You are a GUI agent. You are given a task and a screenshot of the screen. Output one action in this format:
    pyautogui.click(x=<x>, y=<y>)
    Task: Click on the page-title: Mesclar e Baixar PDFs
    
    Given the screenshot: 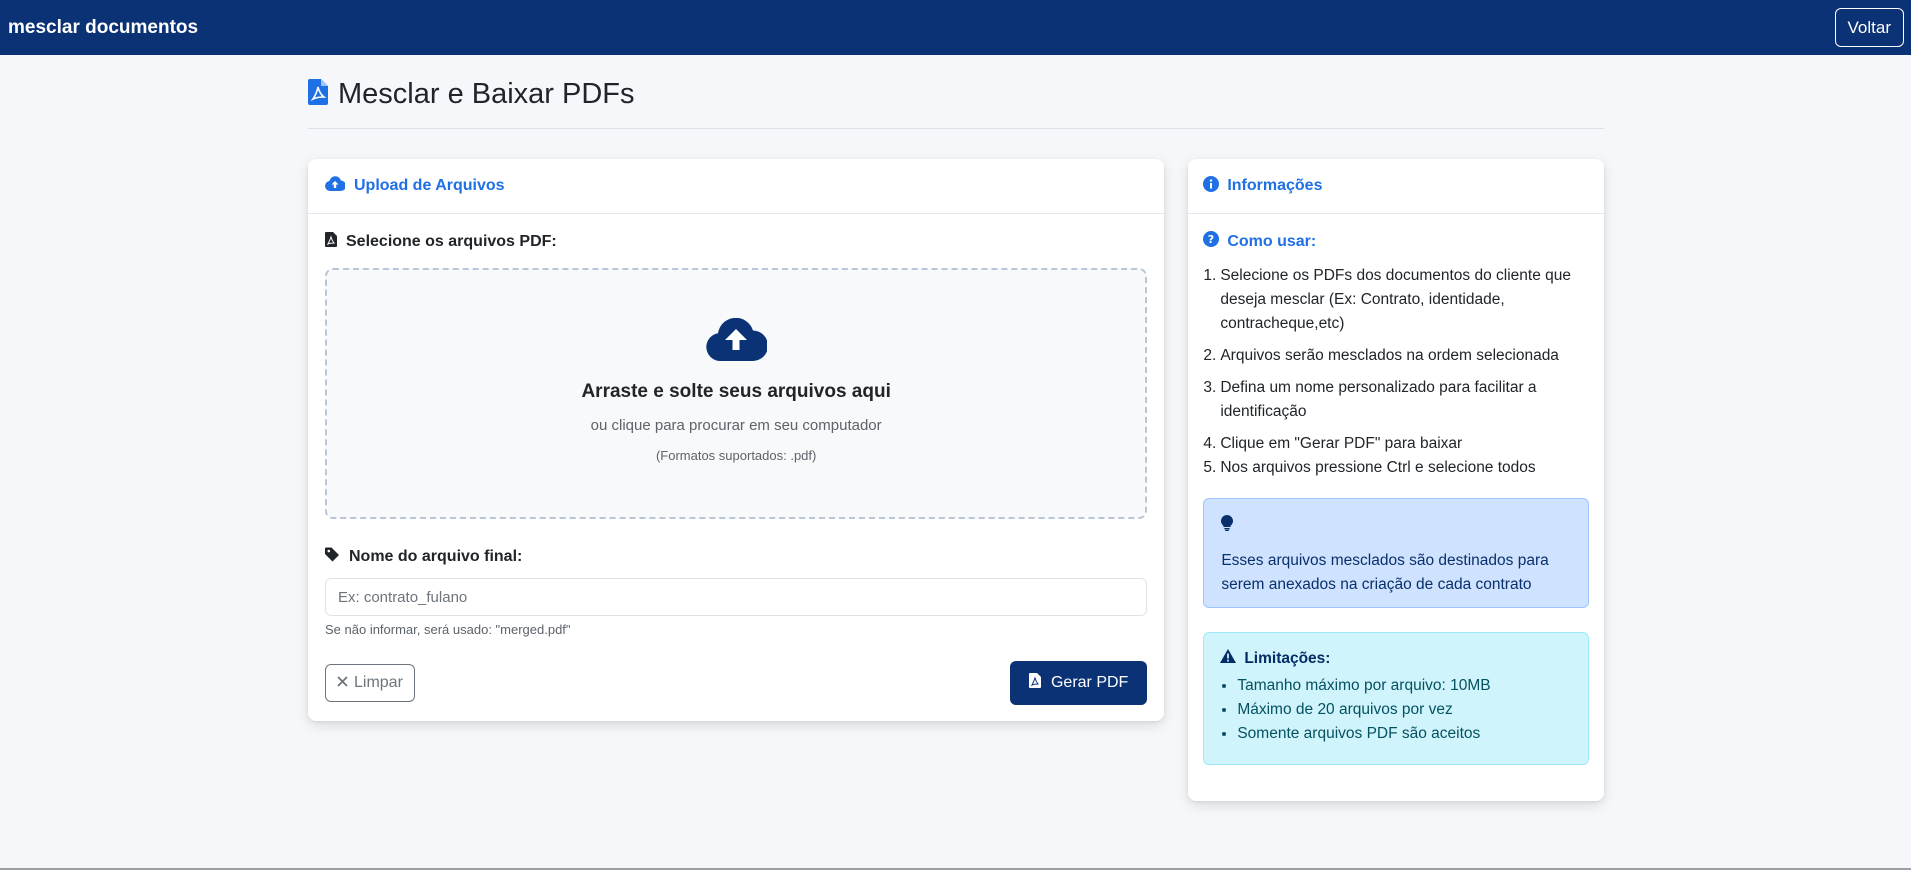 What is the action you would take?
    pyautogui.click(x=486, y=94)
    